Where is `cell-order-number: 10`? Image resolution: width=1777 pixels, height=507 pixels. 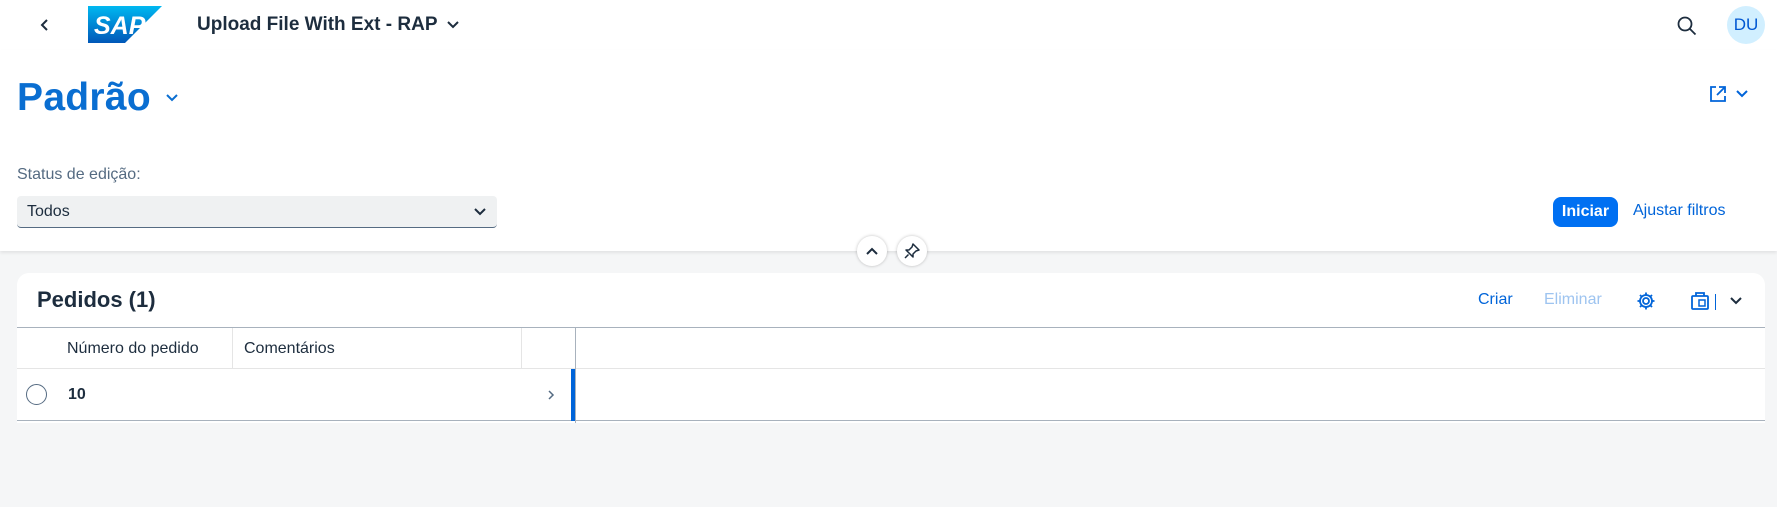
cell-order-number: 10 is located at coordinates (77, 394).